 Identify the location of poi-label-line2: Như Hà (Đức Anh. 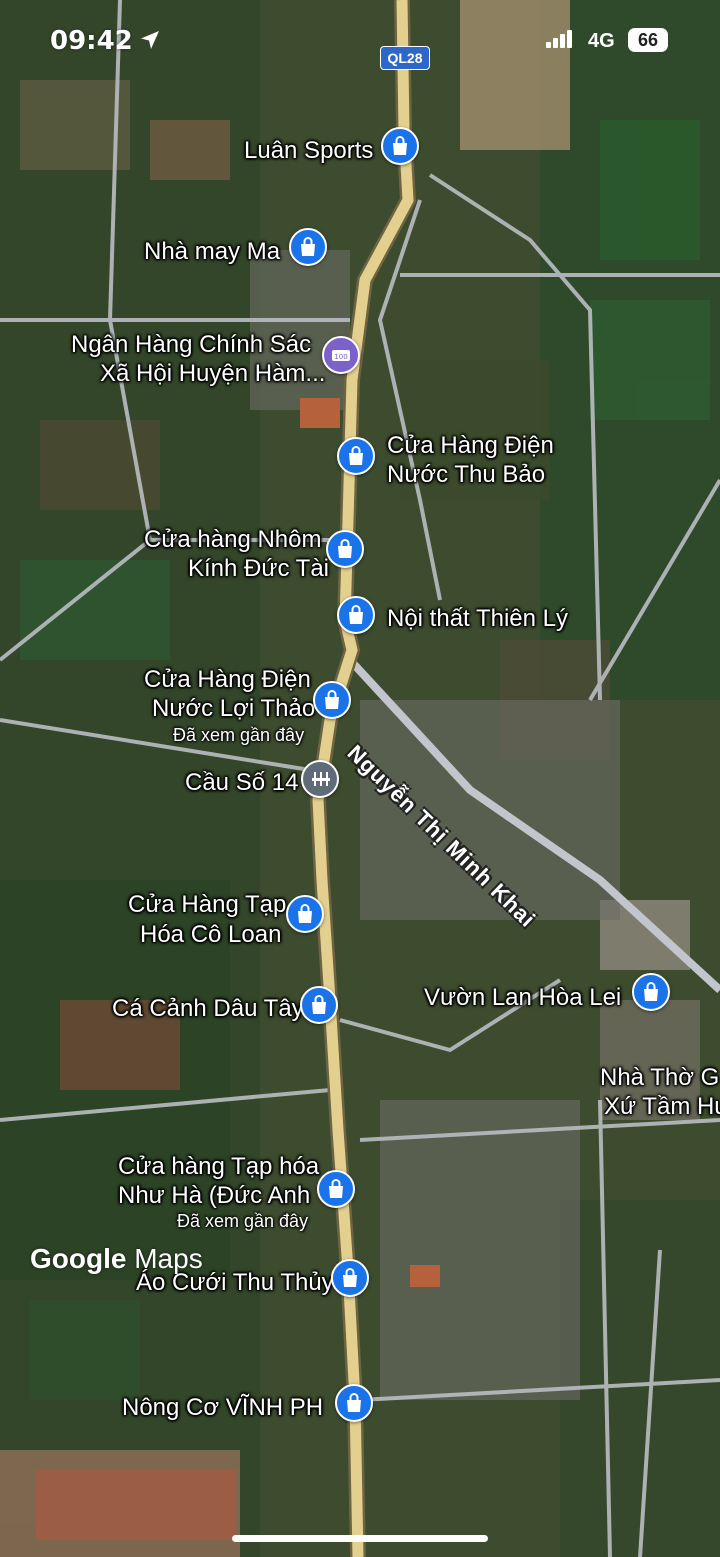
(214, 1195).